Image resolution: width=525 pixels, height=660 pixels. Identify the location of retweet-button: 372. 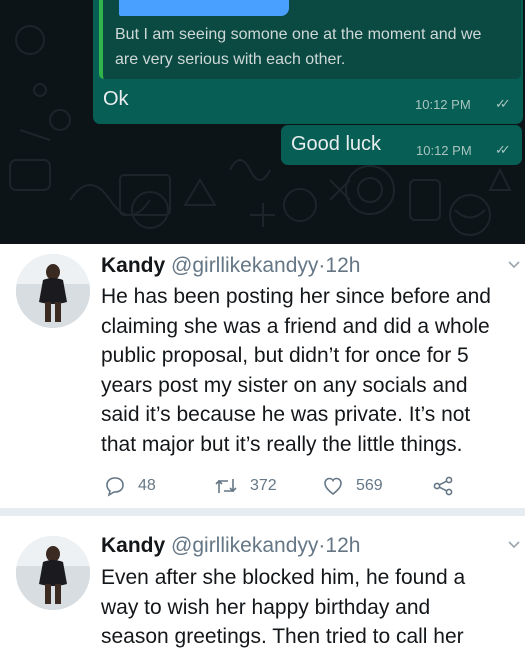
(245, 486).